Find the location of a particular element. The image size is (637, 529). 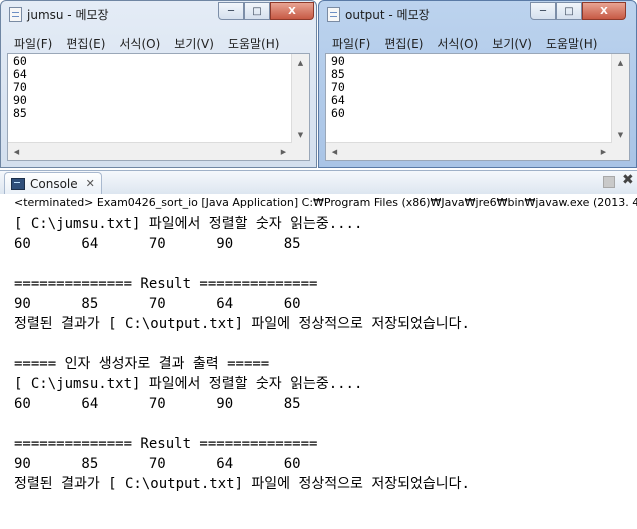

terminate-icon is located at coordinates (609, 182).